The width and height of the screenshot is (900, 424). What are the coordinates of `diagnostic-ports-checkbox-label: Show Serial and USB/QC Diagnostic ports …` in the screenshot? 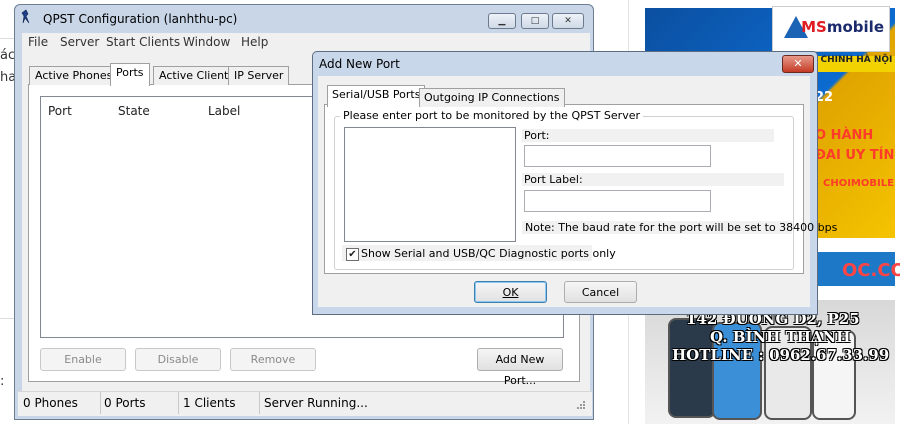 It's located at (488, 253).